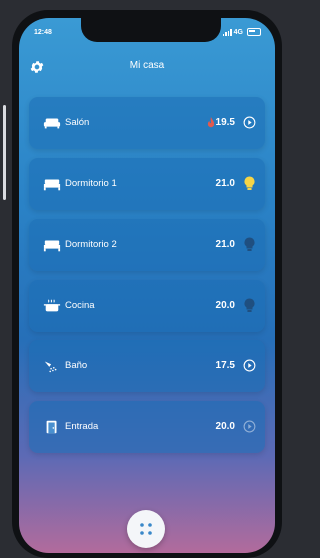 The height and width of the screenshot is (558, 320). I want to click on room-temperature: 19.5, so click(225, 122).